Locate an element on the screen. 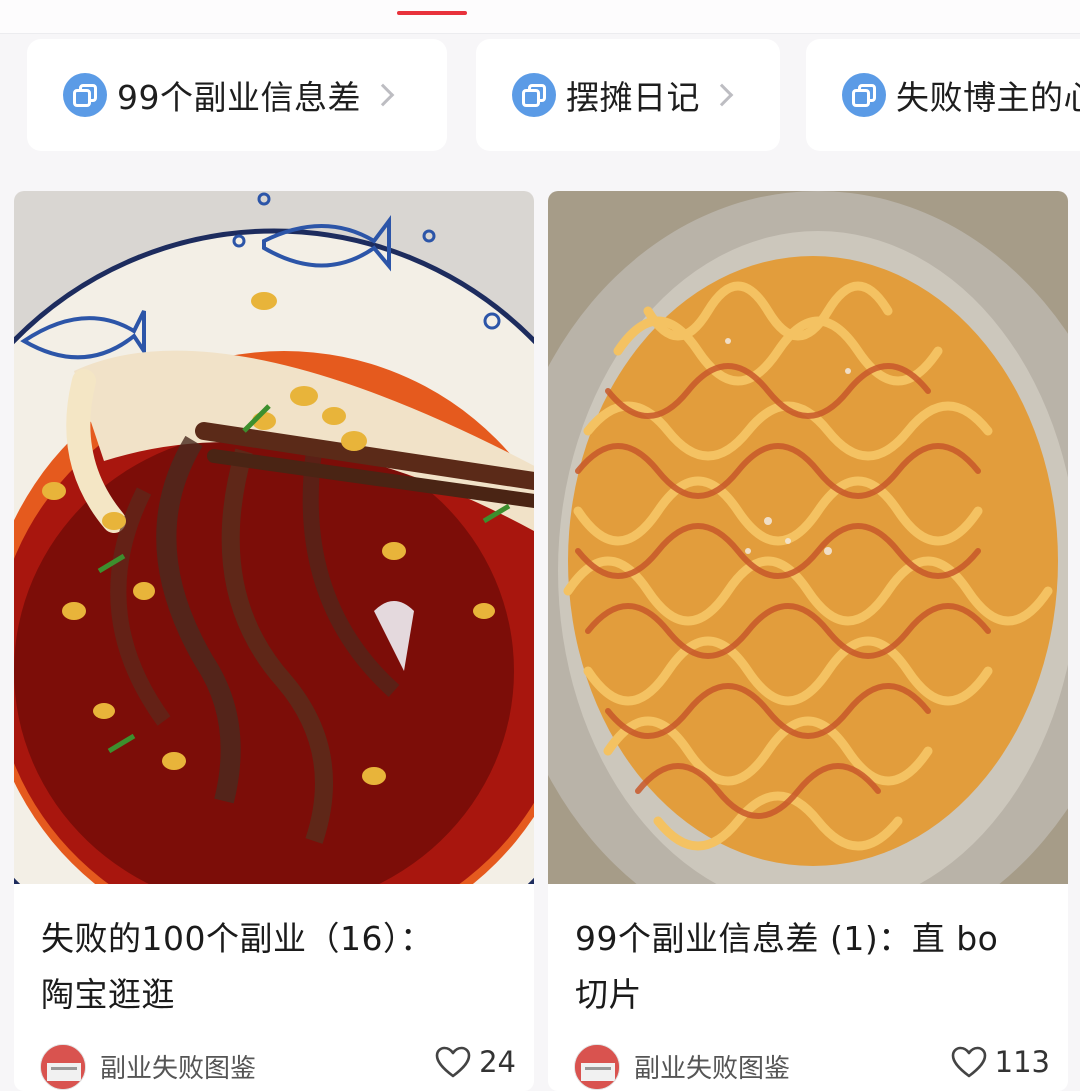  like-button: 113 is located at coordinates (1000, 1062).